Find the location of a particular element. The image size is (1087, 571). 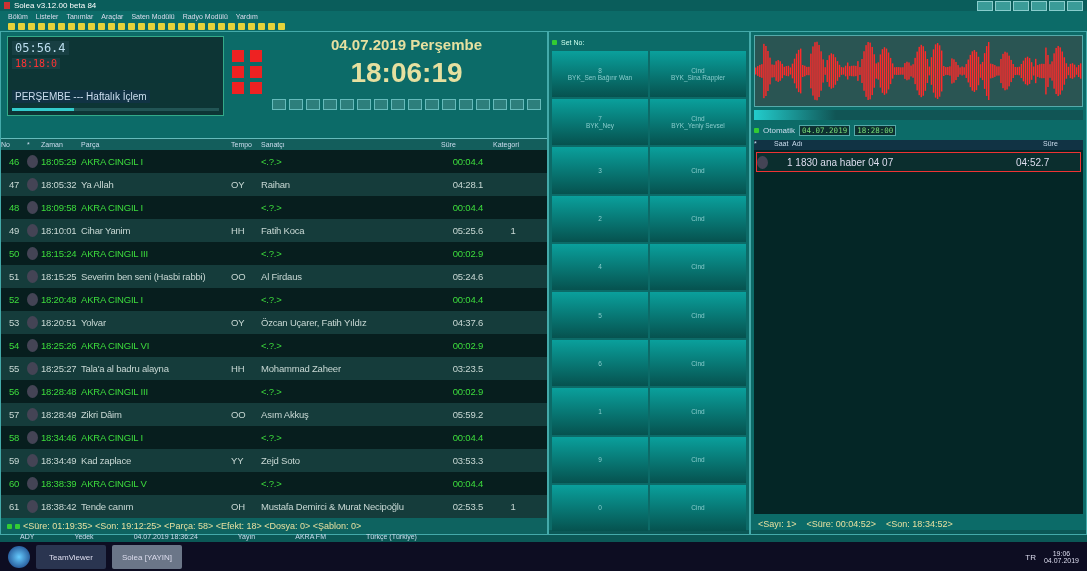

table-cell-text: Fatih Koca is located at coordinates (283, 230).